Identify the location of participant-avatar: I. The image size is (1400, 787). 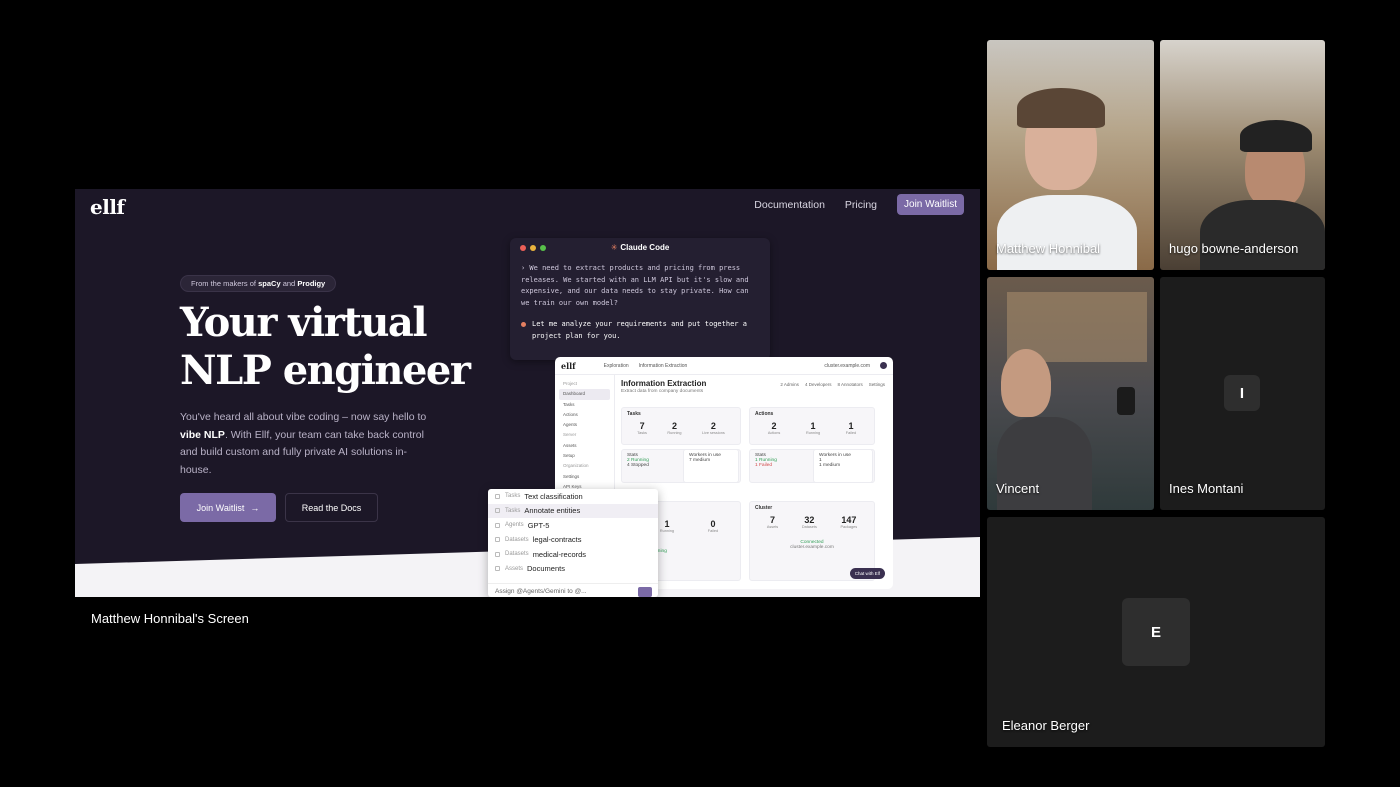
(1242, 393).